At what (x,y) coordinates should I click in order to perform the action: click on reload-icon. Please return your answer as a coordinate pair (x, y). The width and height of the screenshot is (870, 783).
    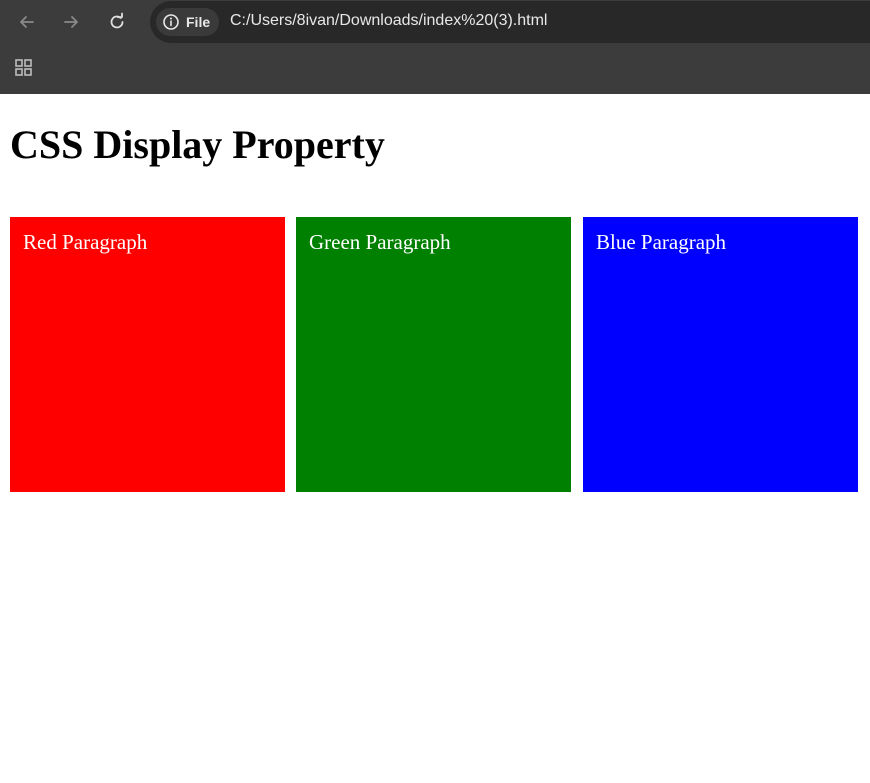
    Looking at the image, I should click on (117, 20).